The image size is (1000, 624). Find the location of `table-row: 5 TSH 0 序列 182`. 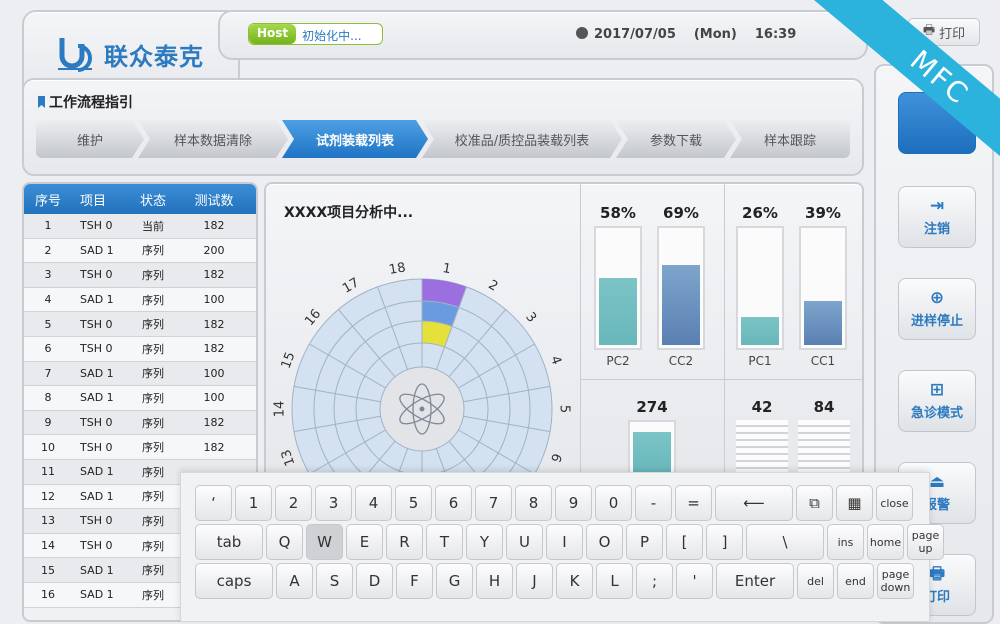

table-row: 5 TSH 0 序列 182 is located at coordinates (140, 324).